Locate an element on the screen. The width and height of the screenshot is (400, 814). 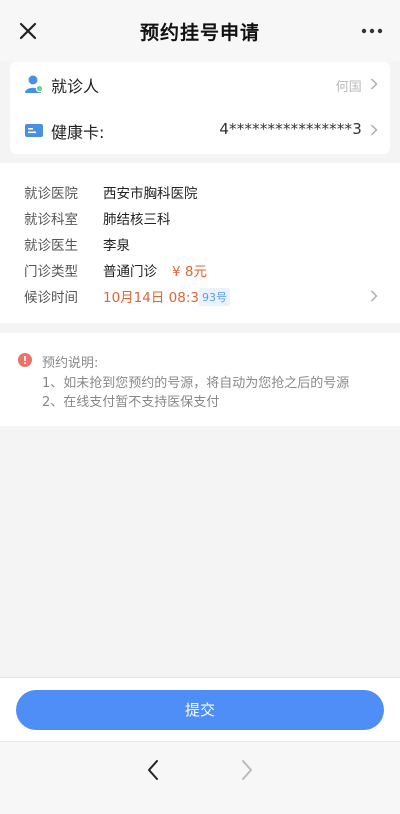
clinic-type-row: 门诊类型 普通门诊 ¥ 8元 is located at coordinates (200, 269).